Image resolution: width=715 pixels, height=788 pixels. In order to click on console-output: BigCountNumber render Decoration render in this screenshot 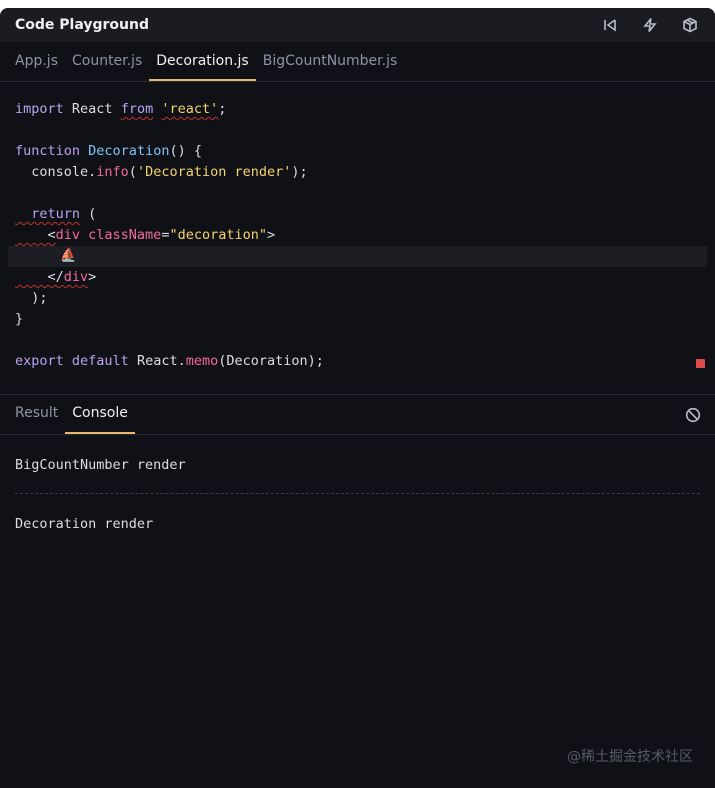, I will do `click(357, 484)`.